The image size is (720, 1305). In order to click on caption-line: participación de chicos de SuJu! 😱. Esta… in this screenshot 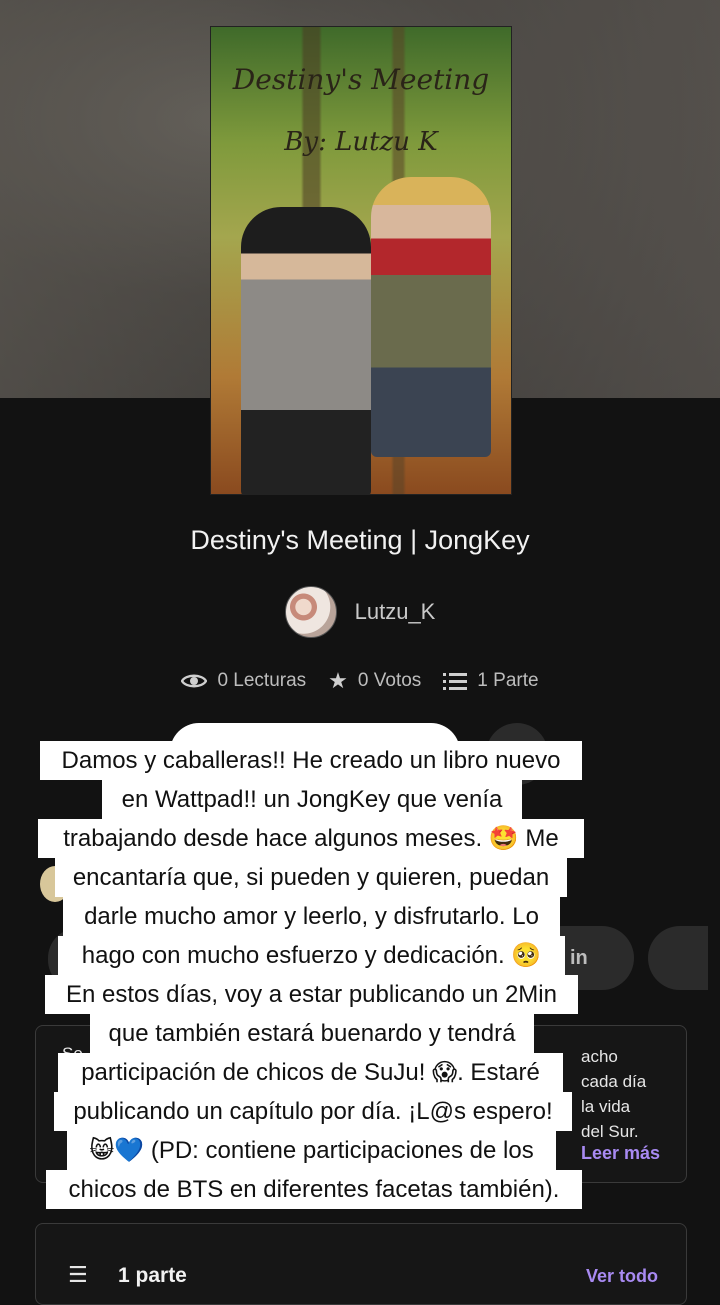, I will do `click(310, 1072)`.